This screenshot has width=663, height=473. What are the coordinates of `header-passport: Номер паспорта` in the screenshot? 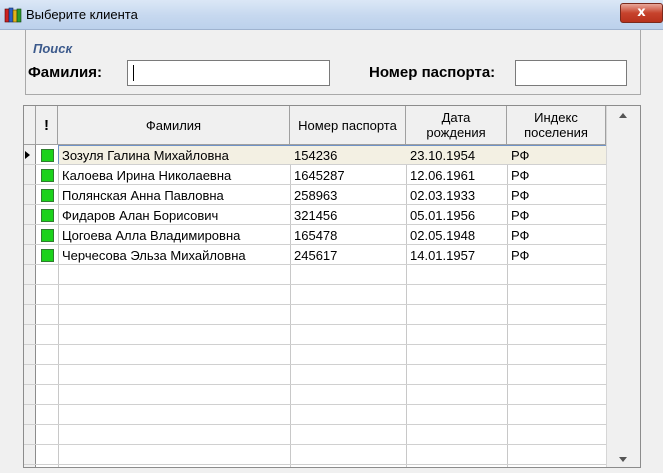 It's located at (348, 125).